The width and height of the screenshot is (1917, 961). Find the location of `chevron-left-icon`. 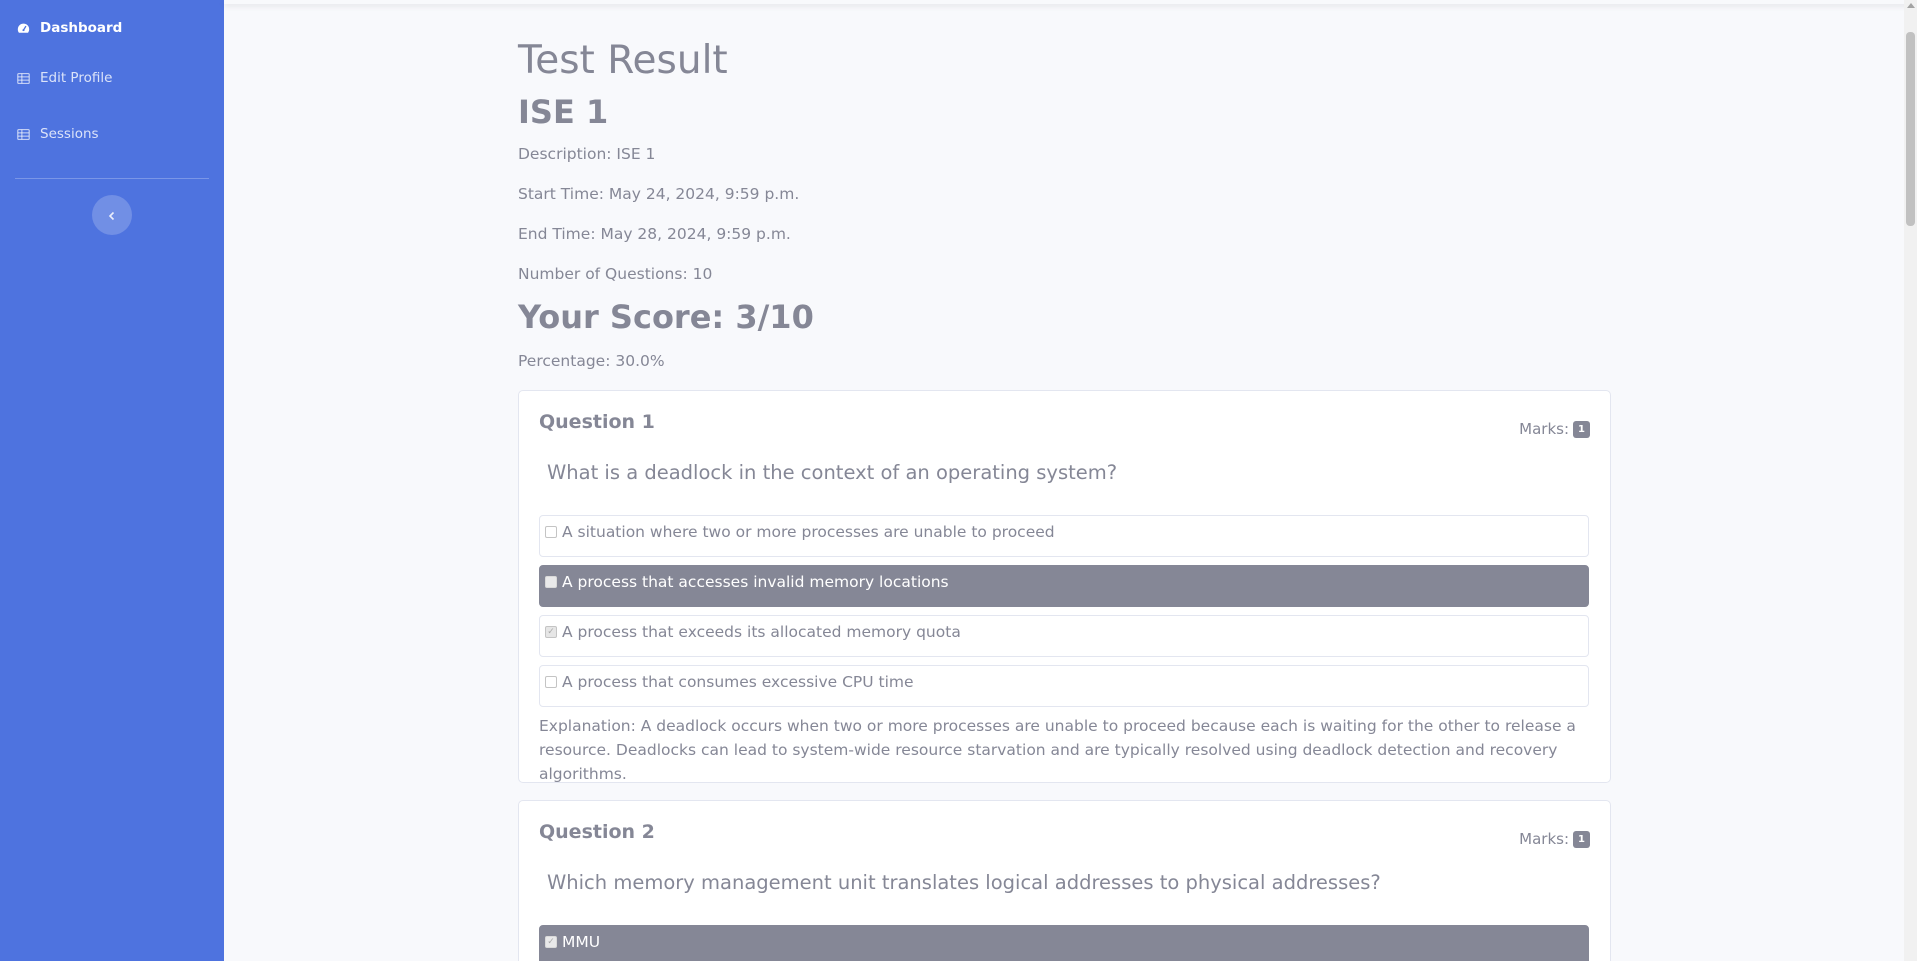

chevron-left-icon is located at coordinates (112, 215).